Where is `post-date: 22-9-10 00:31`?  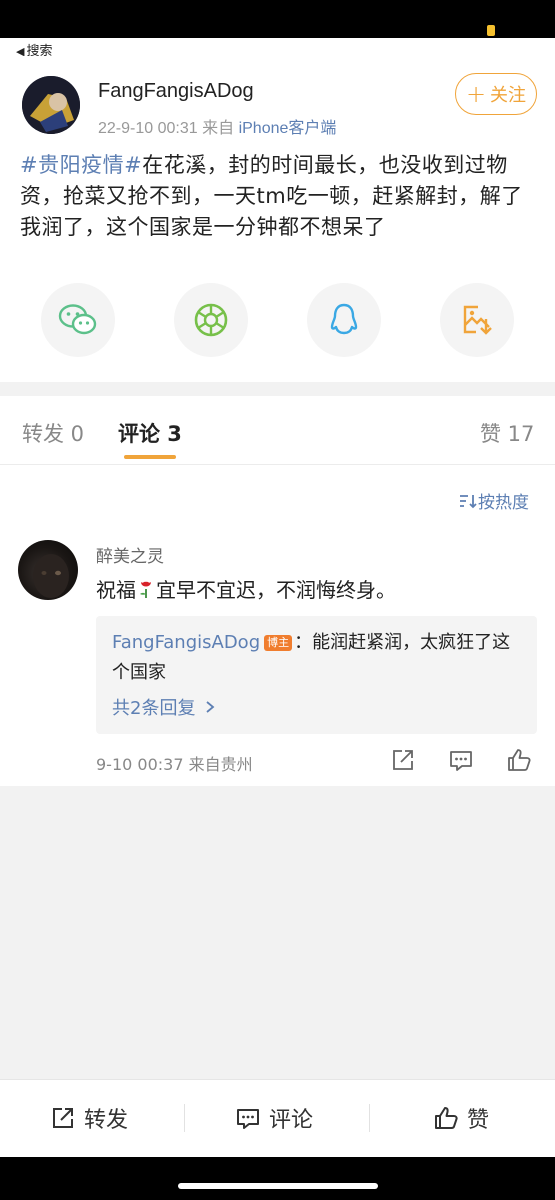
post-date: 22-9-10 00:31 is located at coordinates (148, 128).